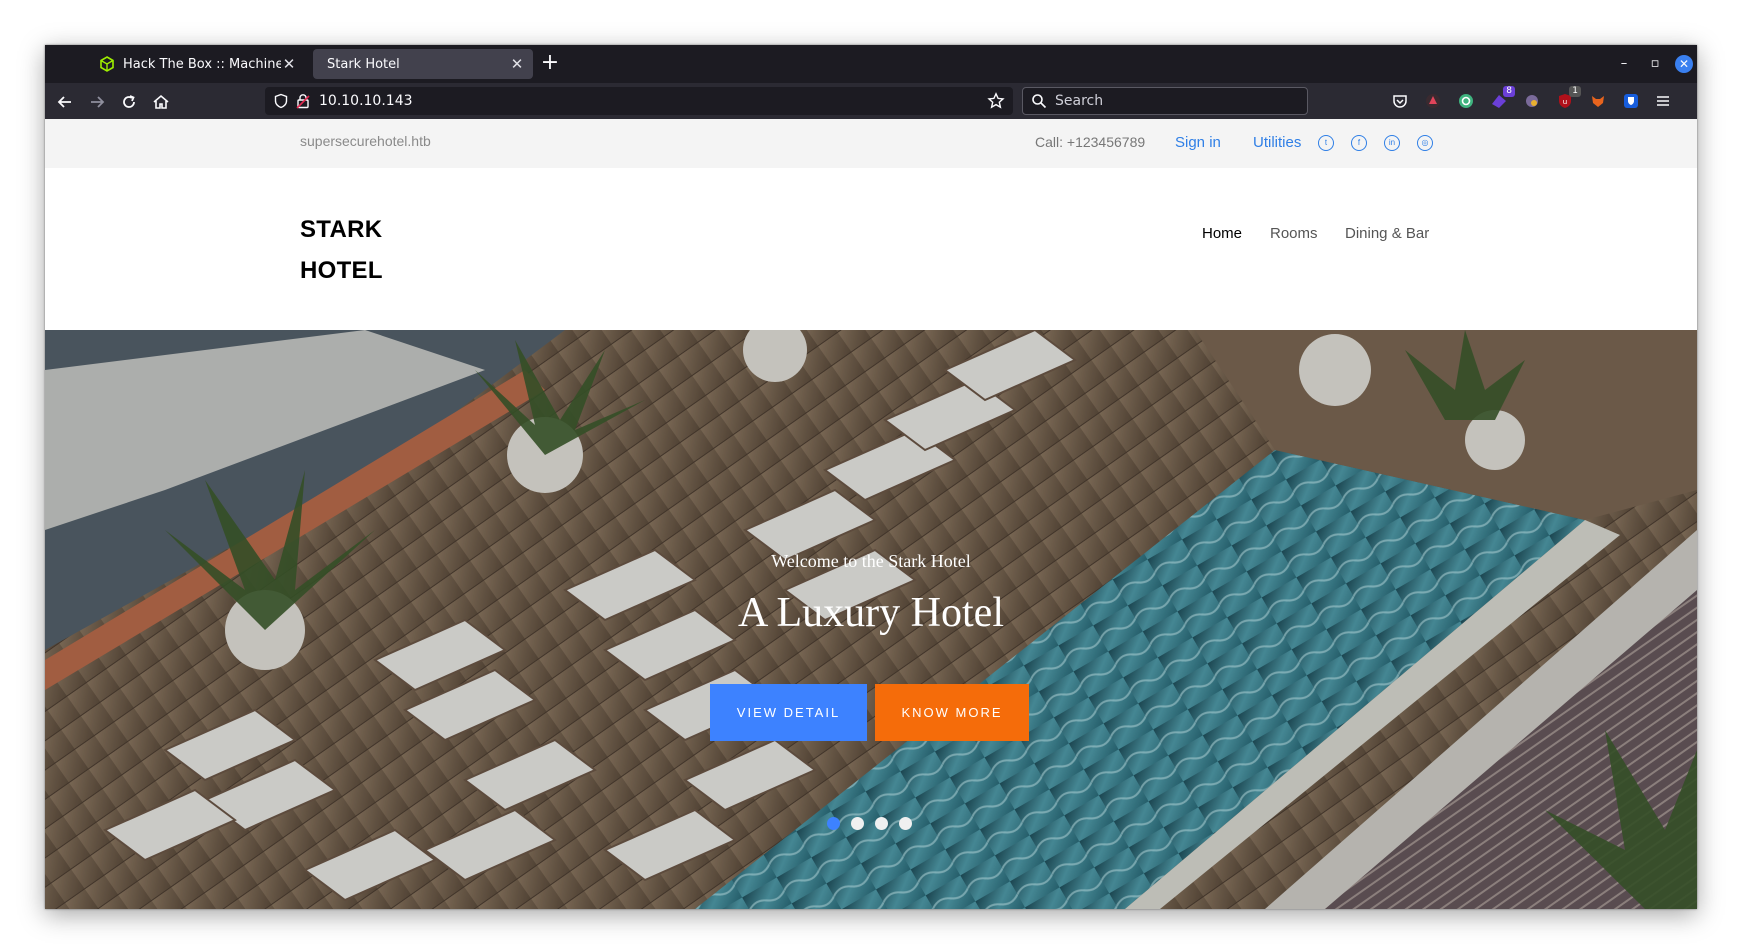  Describe the element at coordinates (365, 141) in the screenshot. I see `site-domain: supersecurehotel.htb` at that location.